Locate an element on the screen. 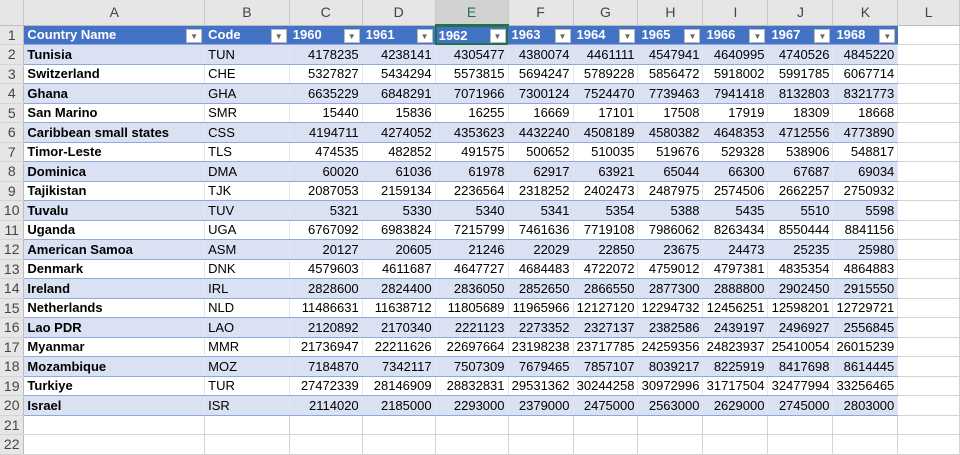  code-cell: TUR is located at coordinates (247, 386).